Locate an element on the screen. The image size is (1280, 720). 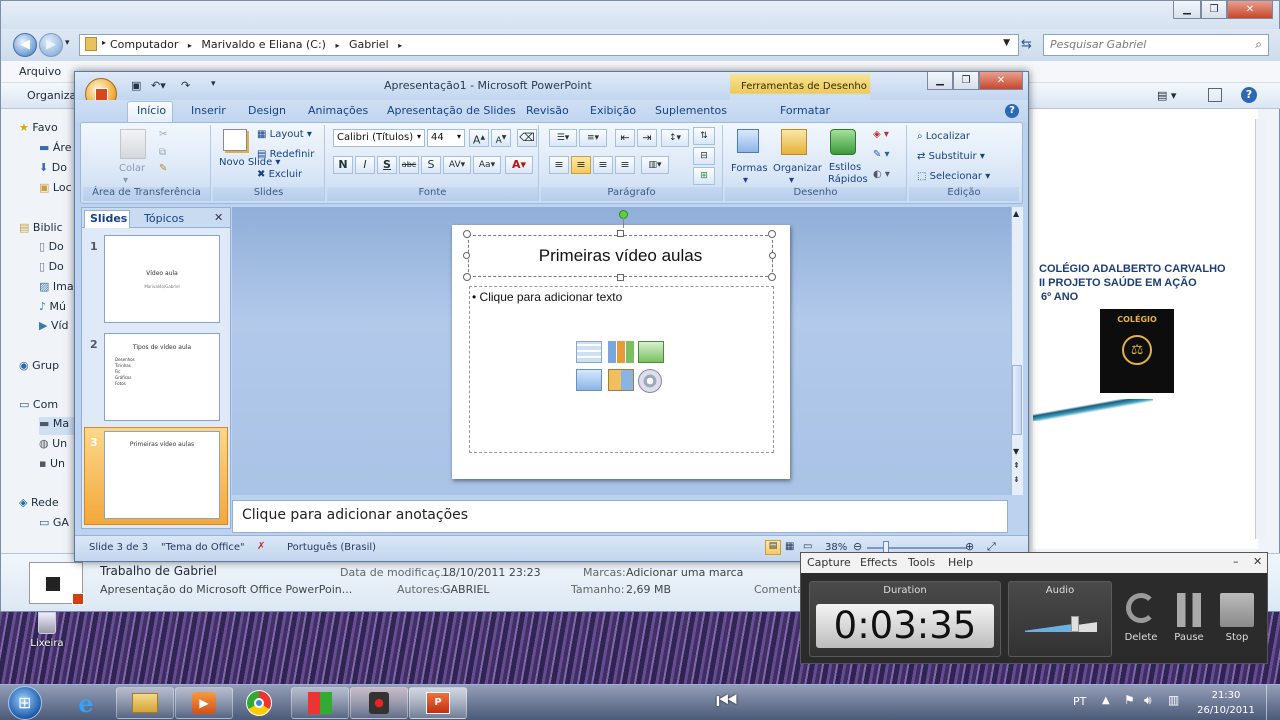
align-left-button: ≡ is located at coordinates (559, 165).